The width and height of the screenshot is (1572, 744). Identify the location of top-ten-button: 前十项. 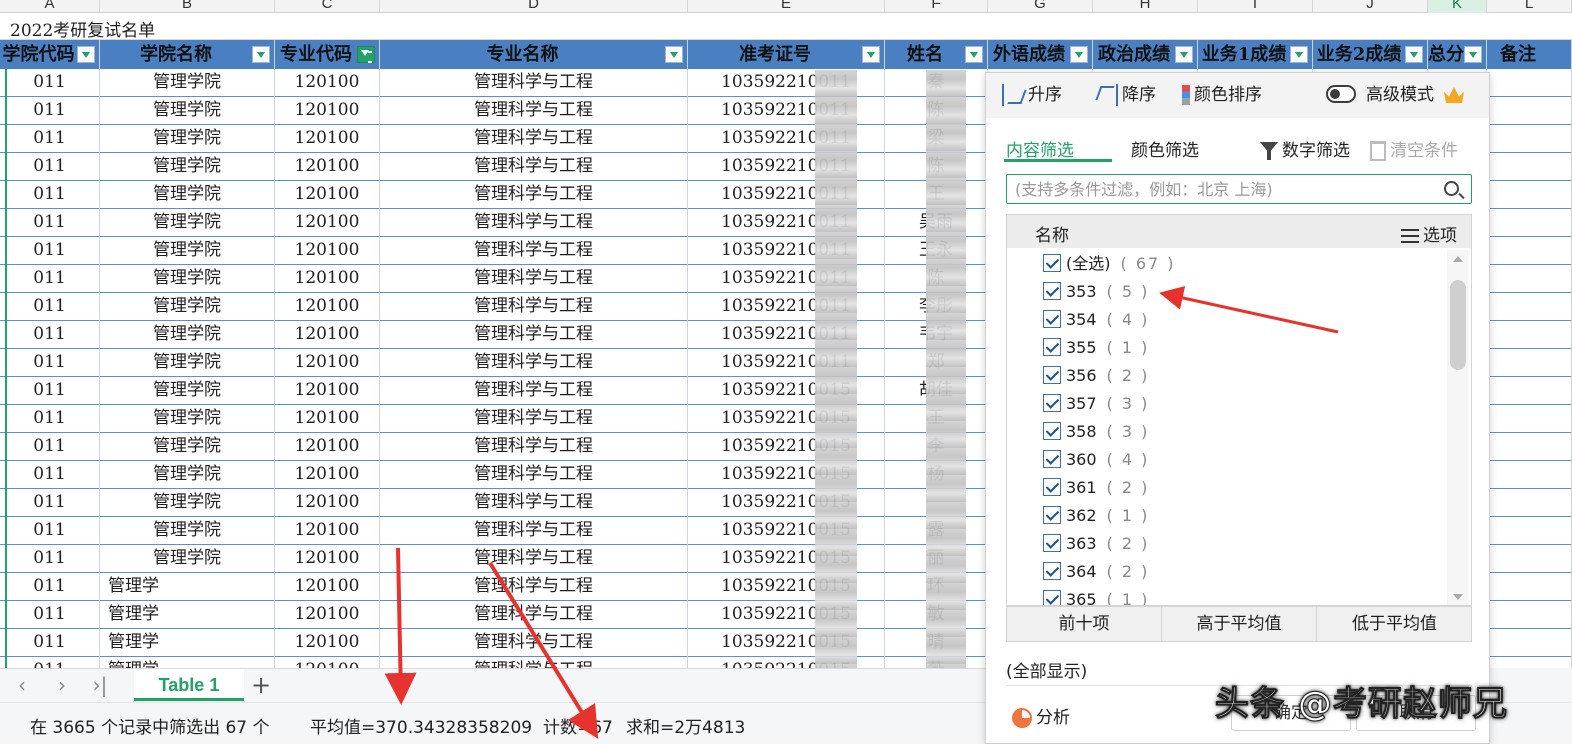
(1084, 624).